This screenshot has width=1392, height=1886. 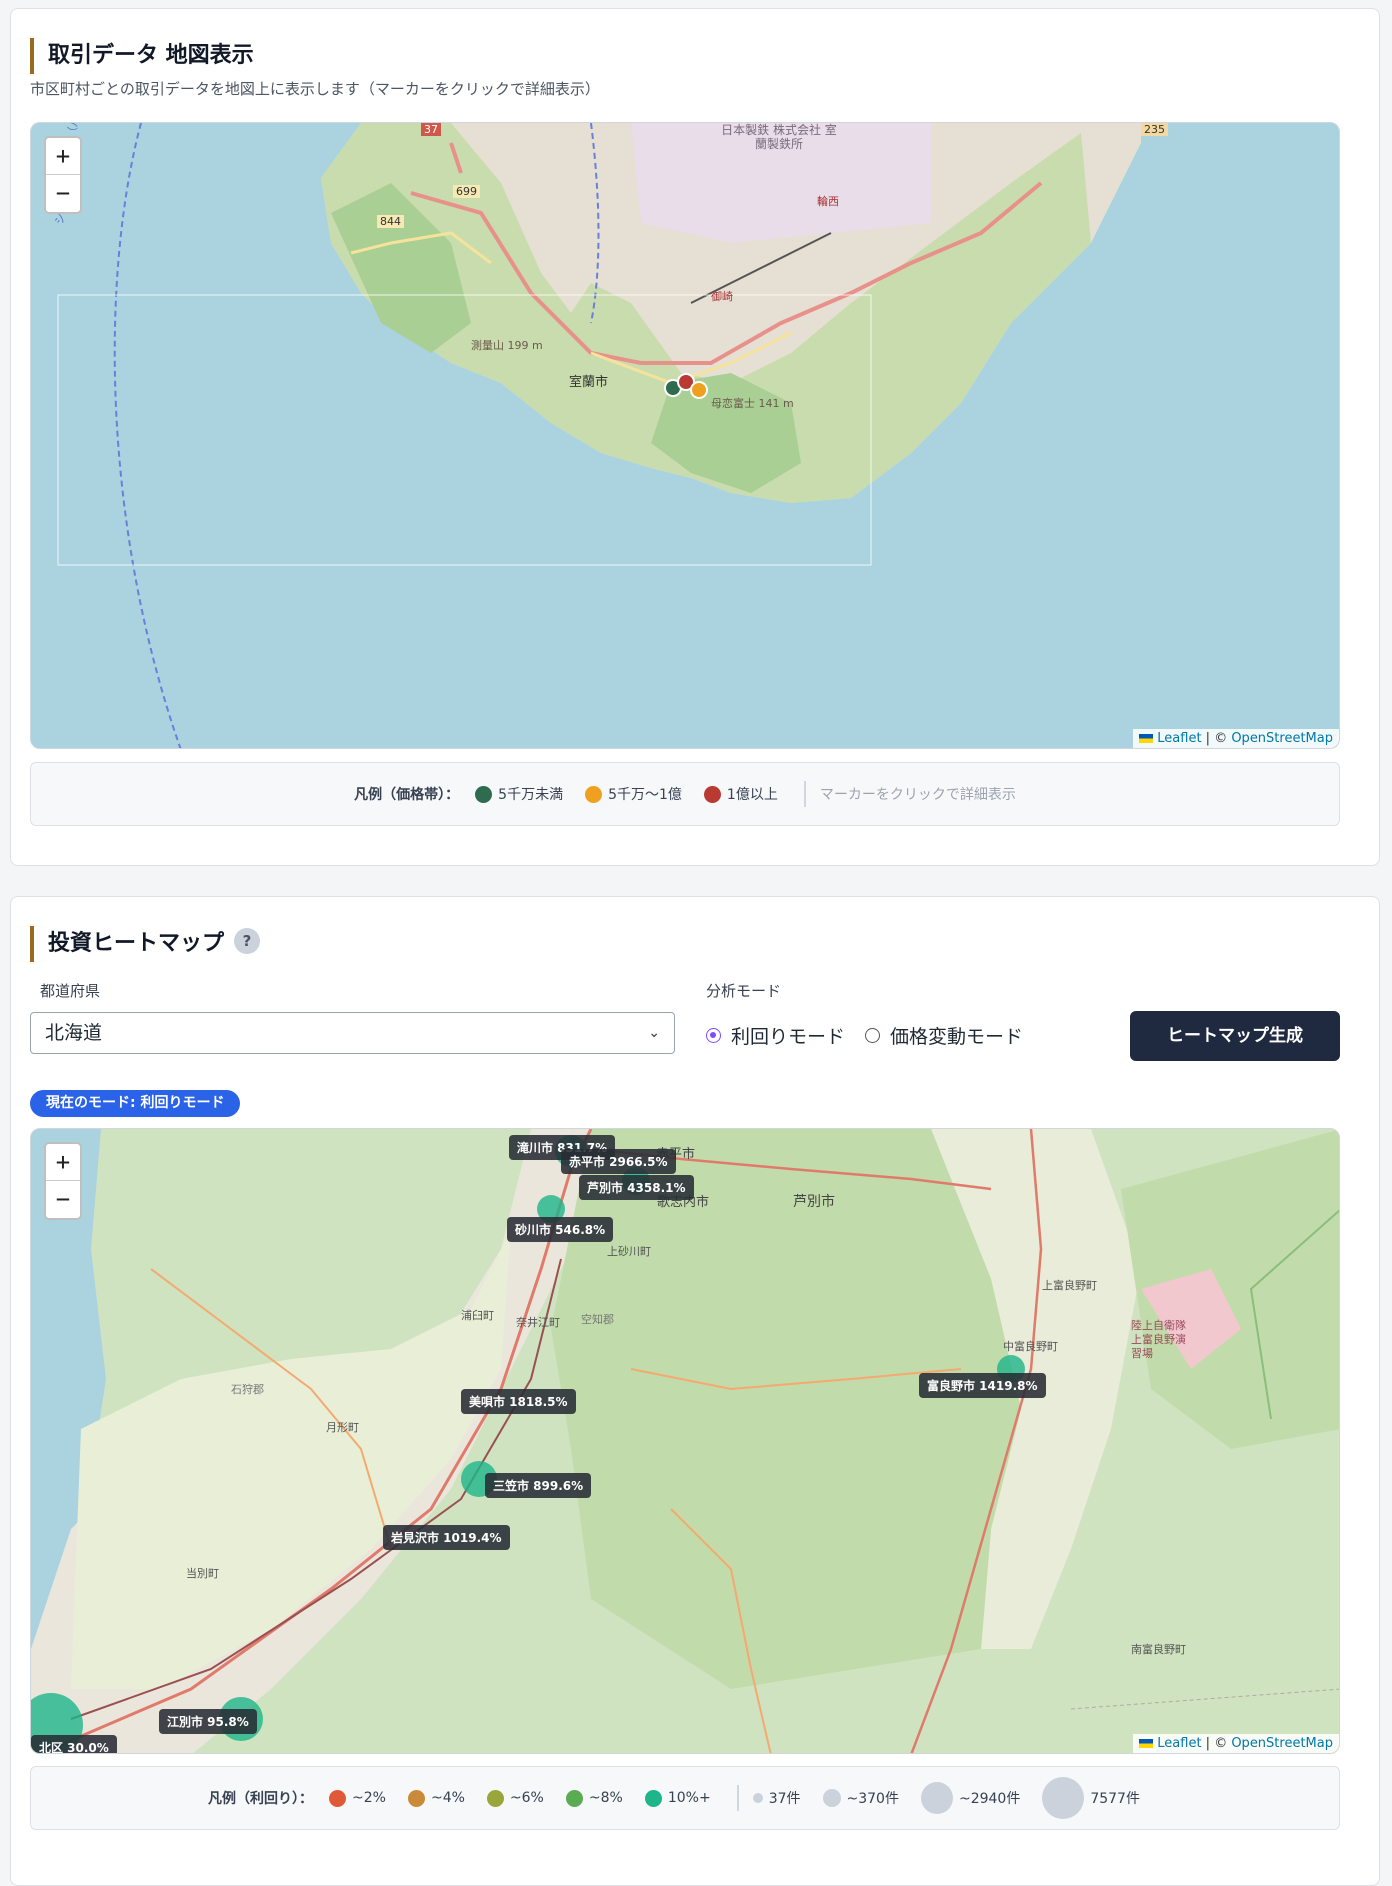 I want to click on map-label-bokoi: 母恋富士 141 m, so click(x=752, y=403).